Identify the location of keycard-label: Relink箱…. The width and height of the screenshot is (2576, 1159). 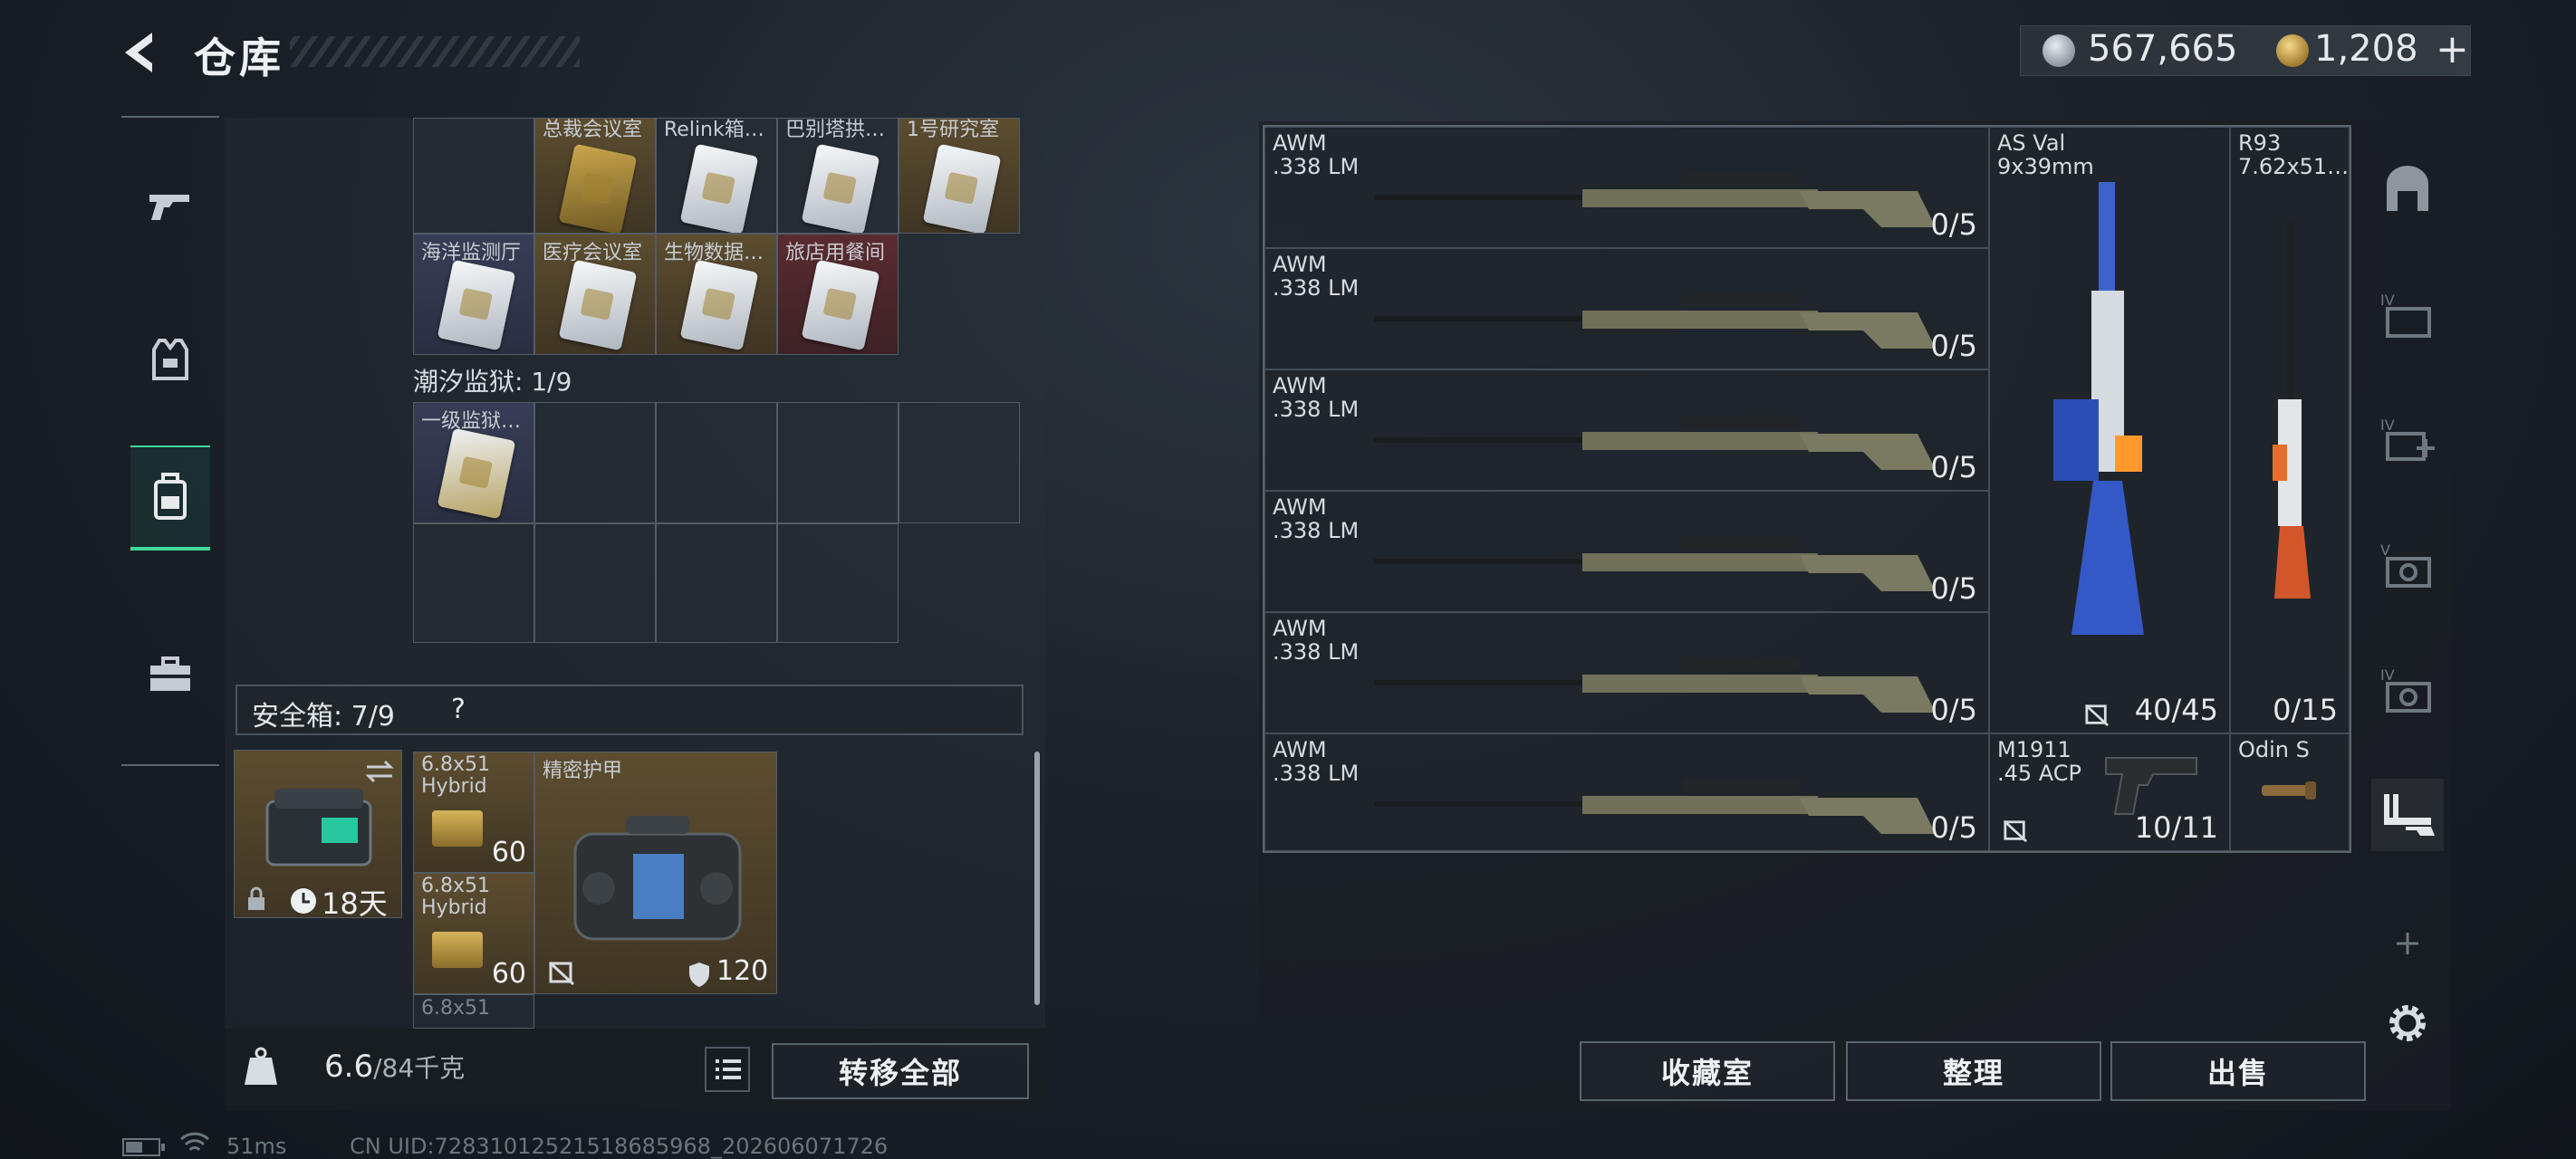
(714, 130).